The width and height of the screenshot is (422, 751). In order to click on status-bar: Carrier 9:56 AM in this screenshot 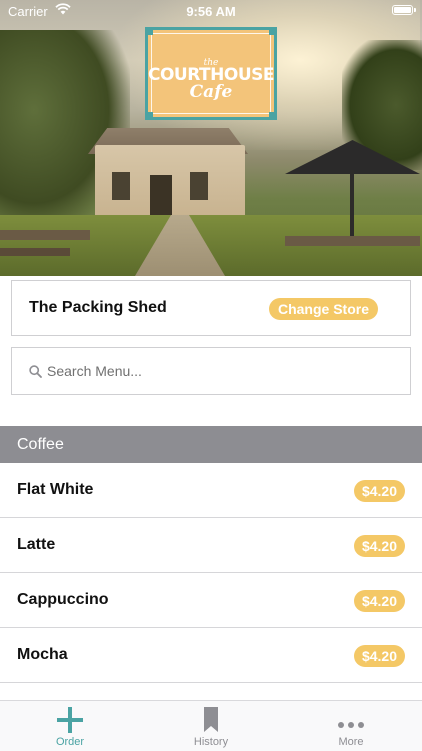, I will do `click(211, 11)`.